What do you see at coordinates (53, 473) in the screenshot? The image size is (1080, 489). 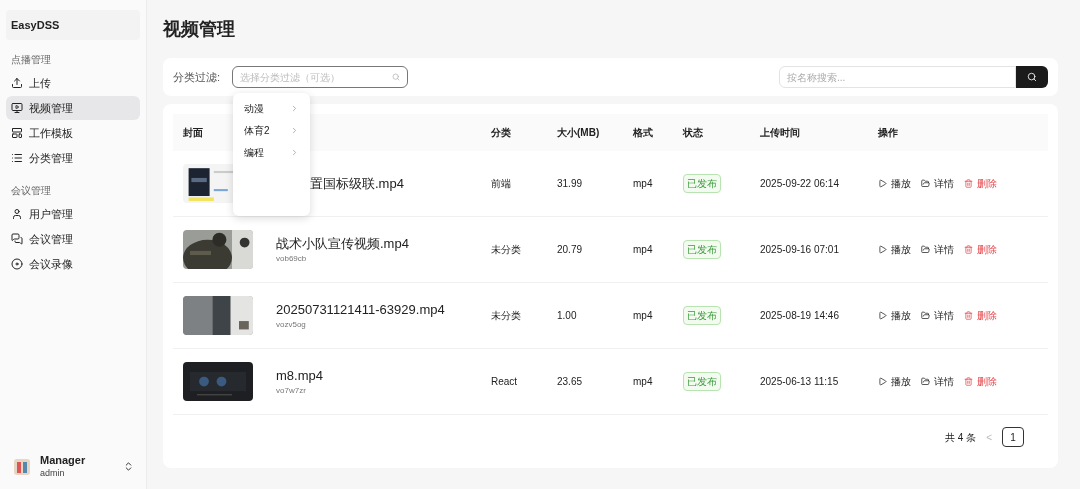 I see `user-role: admin` at bounding box center [53, 473].